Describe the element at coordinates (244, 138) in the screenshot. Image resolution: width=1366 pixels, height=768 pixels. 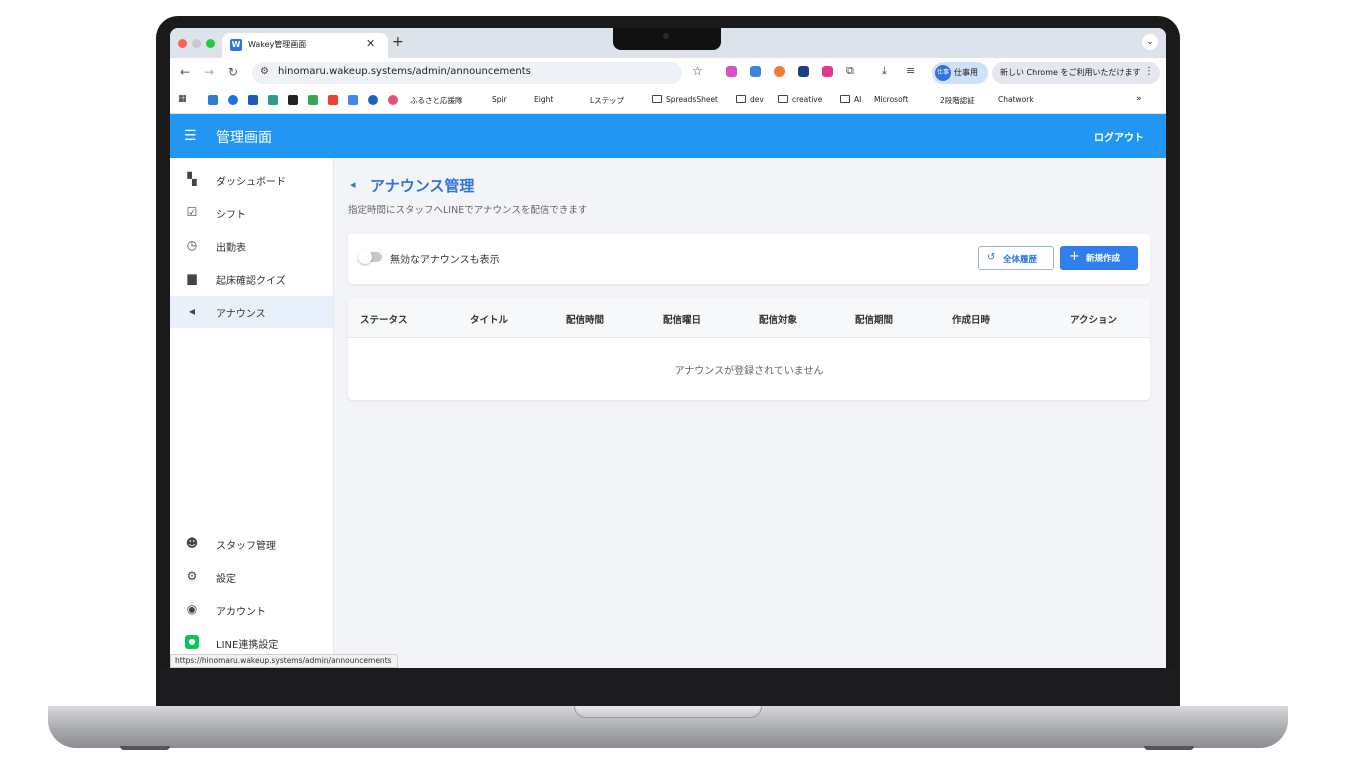
I see `app-title: 管理画面` at that location.